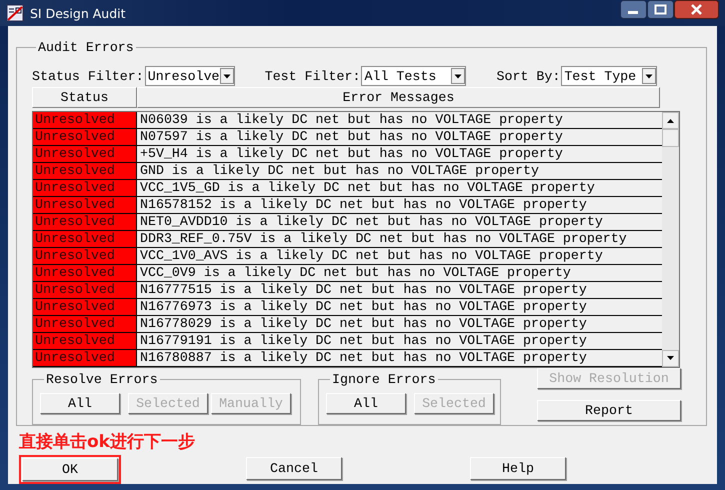 This screenshot has height=490, width=725. I want to click on column-header: Error Messages, so click(398, 97).